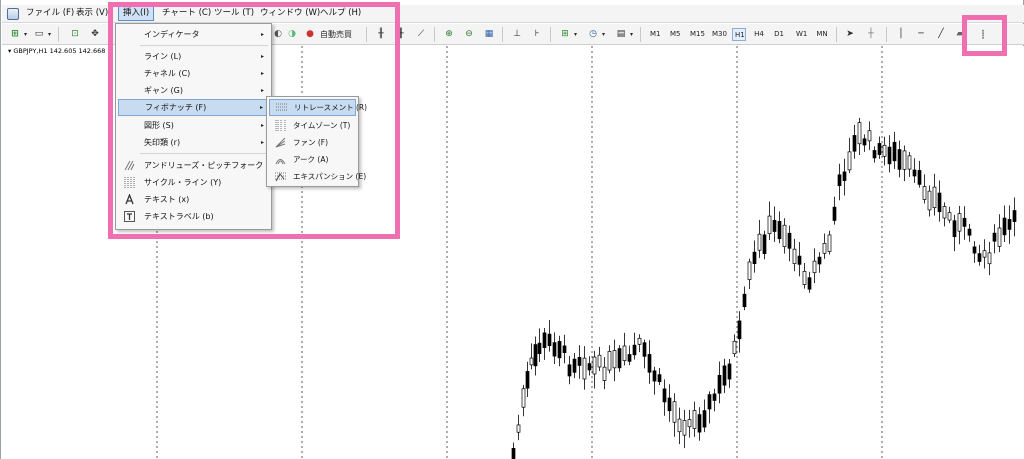 Image resolution: width=1024 pixels, height=459 pixels. Describe the element at coordinates (92, 13) in the screenshot. I see `menu-view: 表示 (V)` at that location.